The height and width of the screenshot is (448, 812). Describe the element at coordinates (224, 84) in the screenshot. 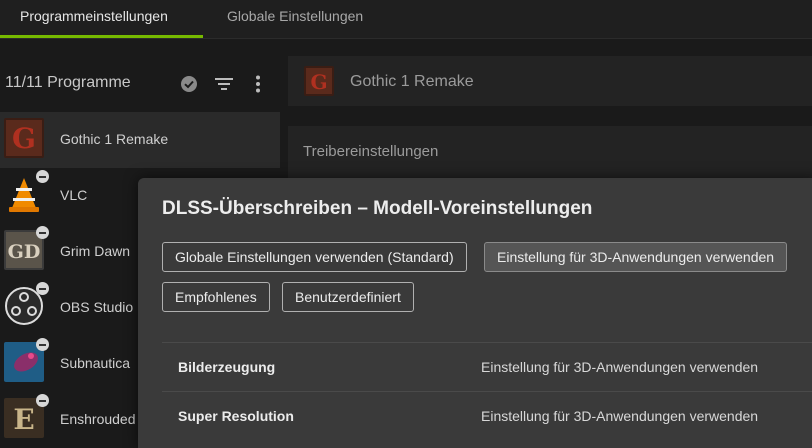

I see `filter-icon` at that location.